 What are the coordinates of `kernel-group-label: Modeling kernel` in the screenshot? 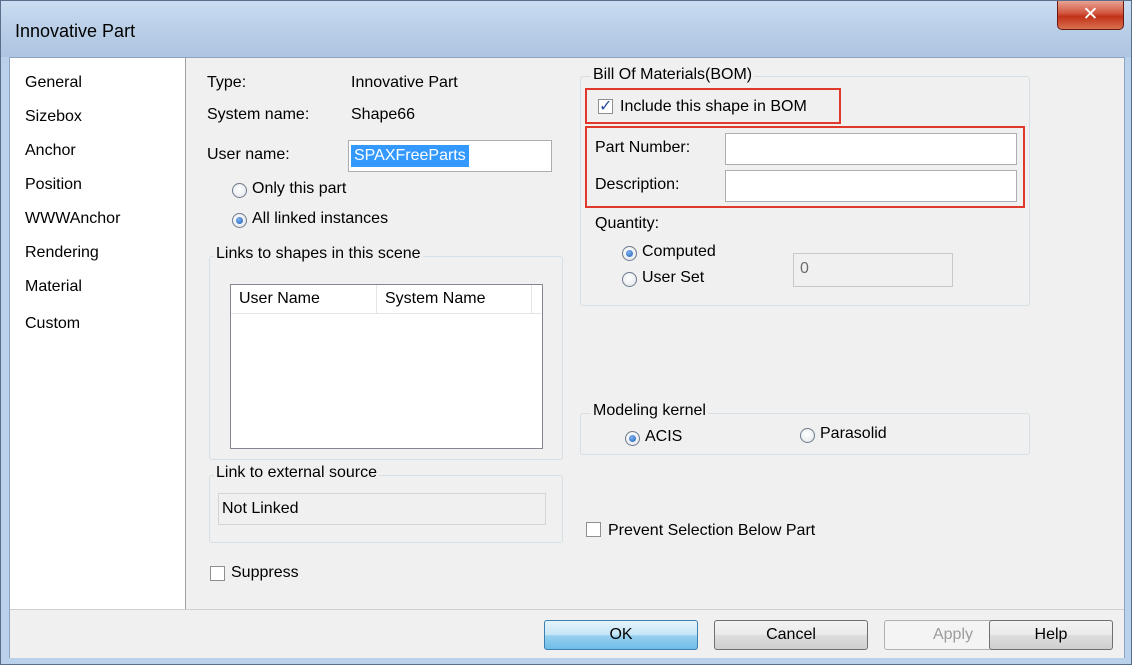 It's located at (649, 411).